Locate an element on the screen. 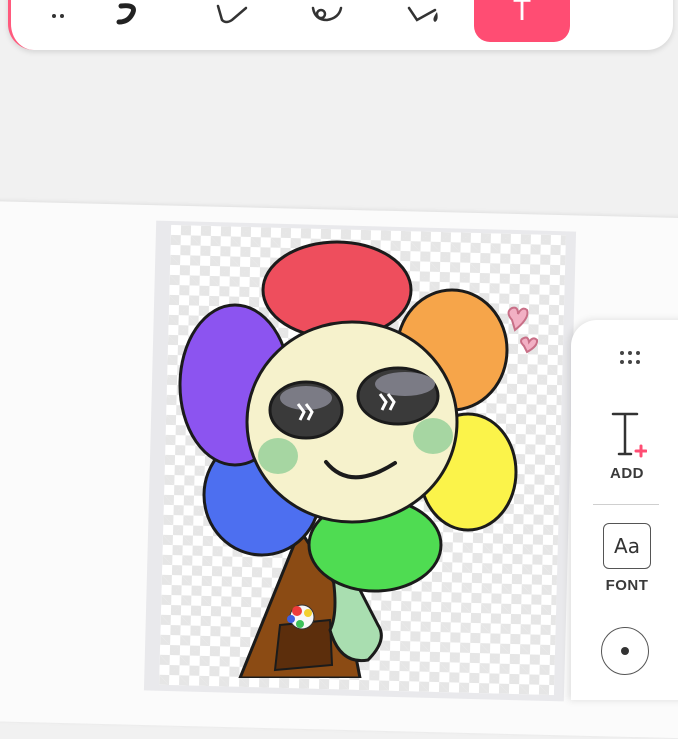 This screenshot has width=678, height=739. text-tools-panel: ADD Aa FONT is located at coordinates (624, 510).